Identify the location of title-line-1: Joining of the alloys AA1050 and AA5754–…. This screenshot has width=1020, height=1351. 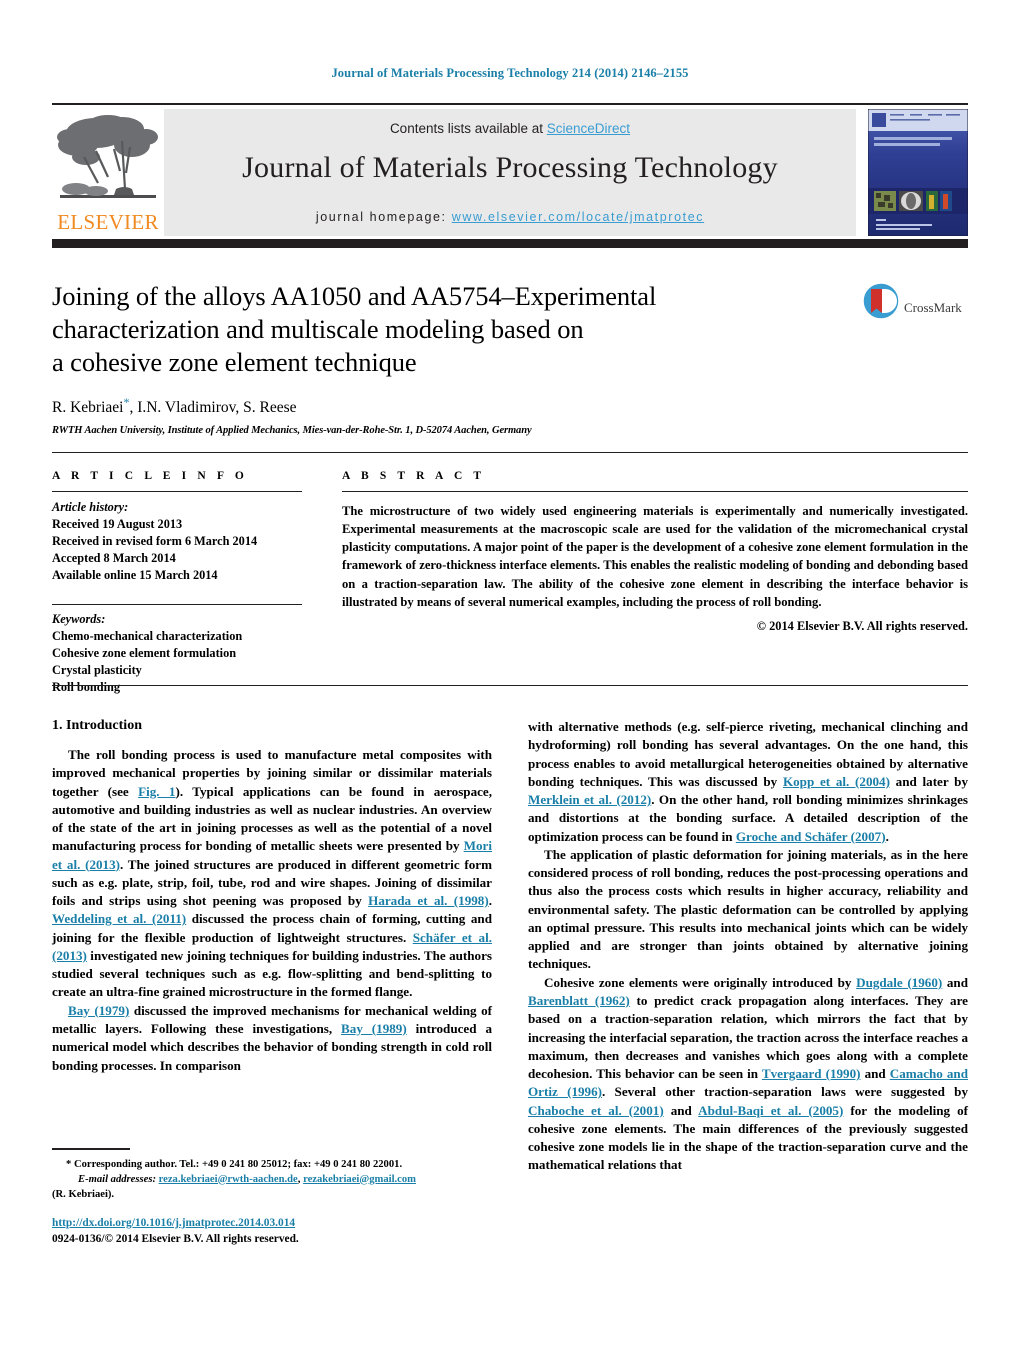
(354, 296).